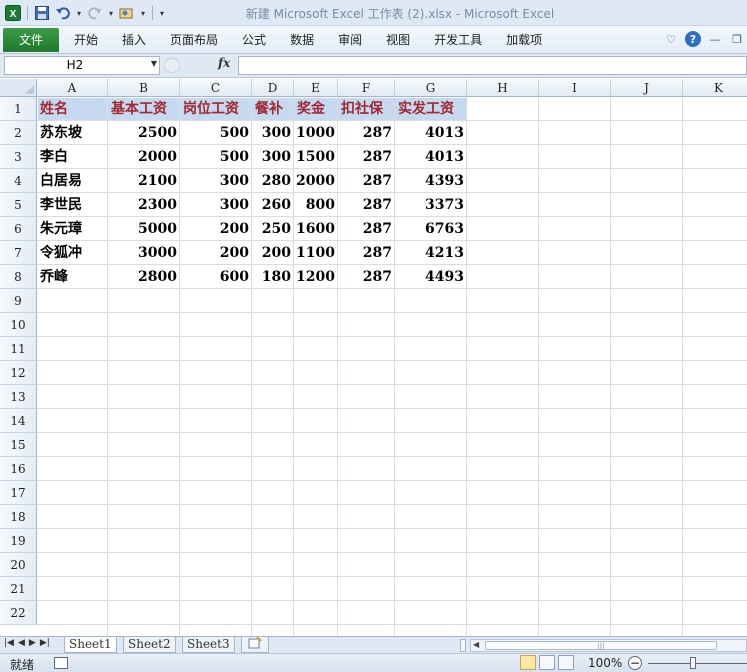 Image resolution: width=747 pixels, height=672 pixels. I want to click on tab-page-layout: 页面布局, so click(194, 40).